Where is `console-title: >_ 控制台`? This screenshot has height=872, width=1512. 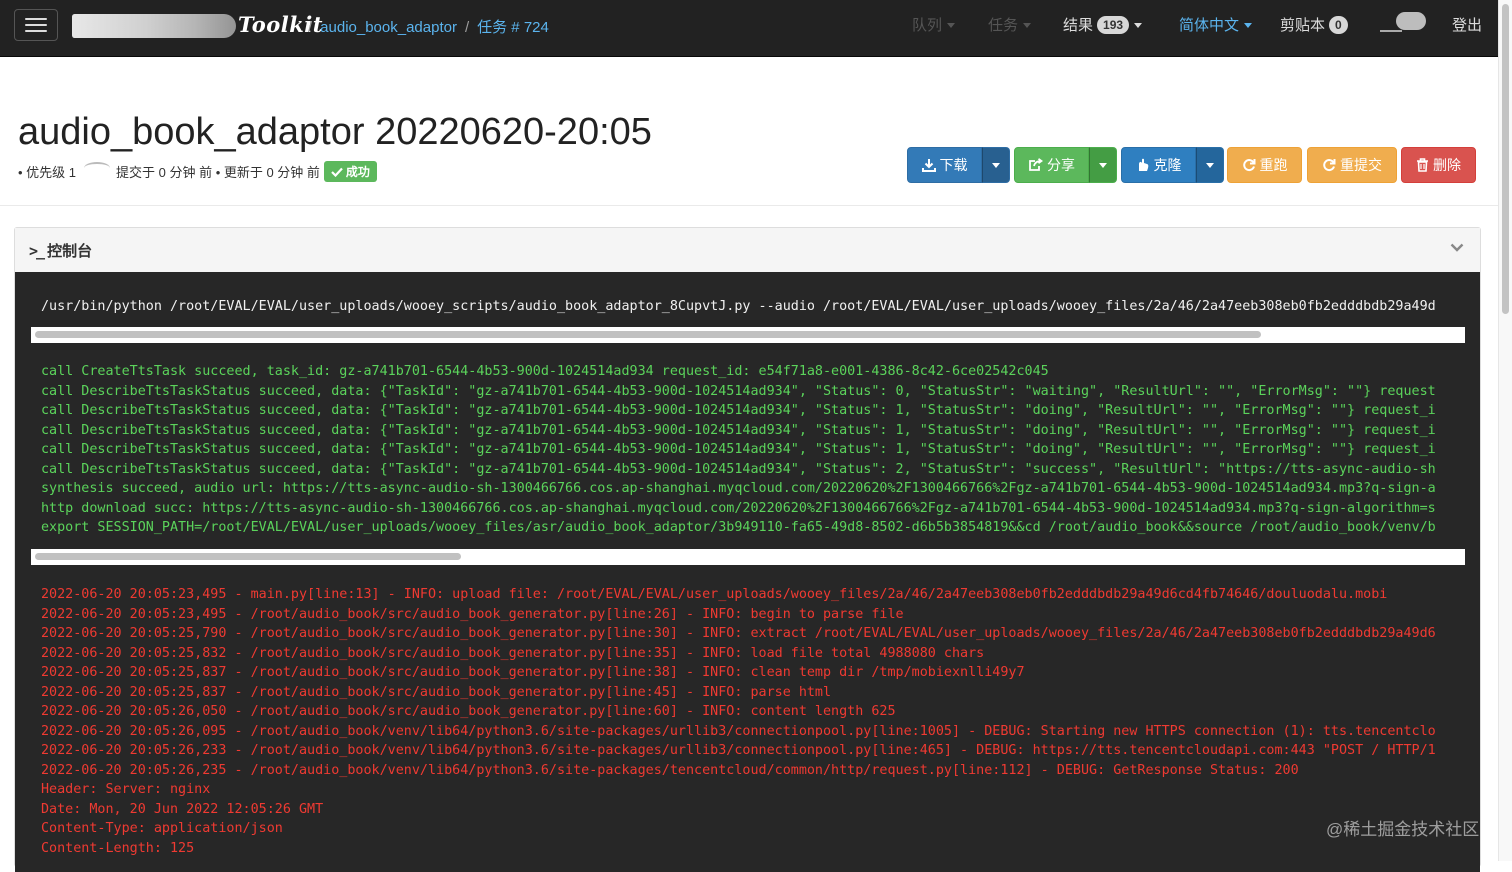
console-title: >_ 控制台 is located at coordinates (60, 250).